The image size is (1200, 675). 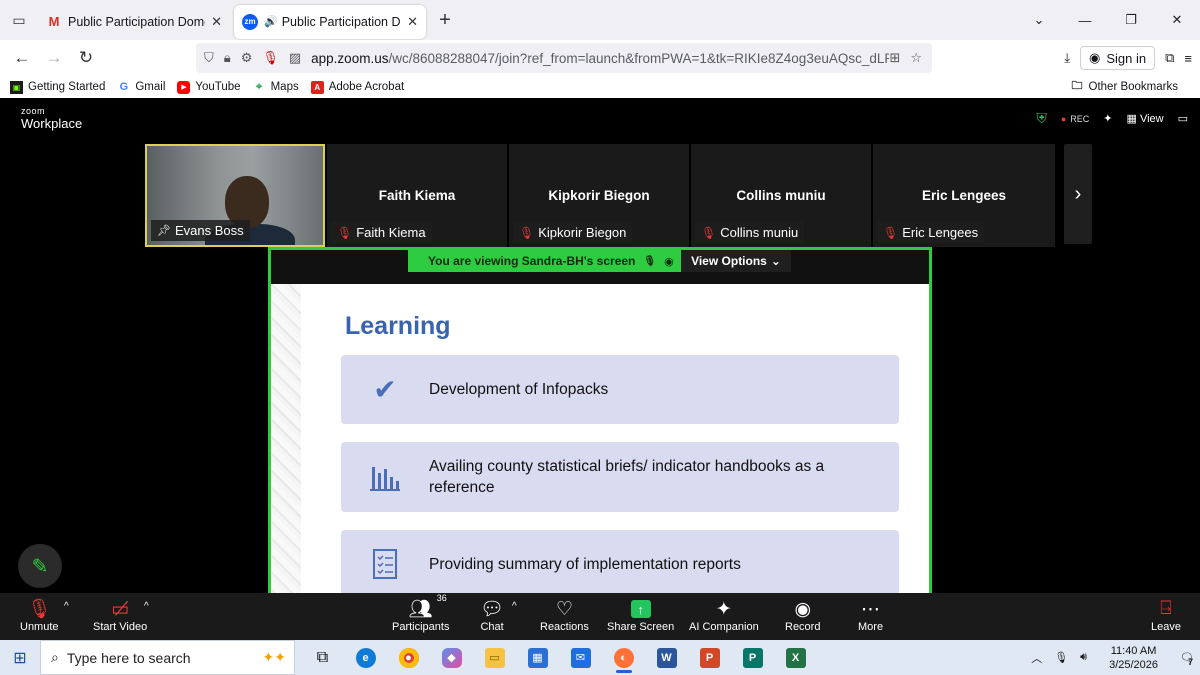 I want to click on tab-list-icon: ▭, so click(x=19, y=20).